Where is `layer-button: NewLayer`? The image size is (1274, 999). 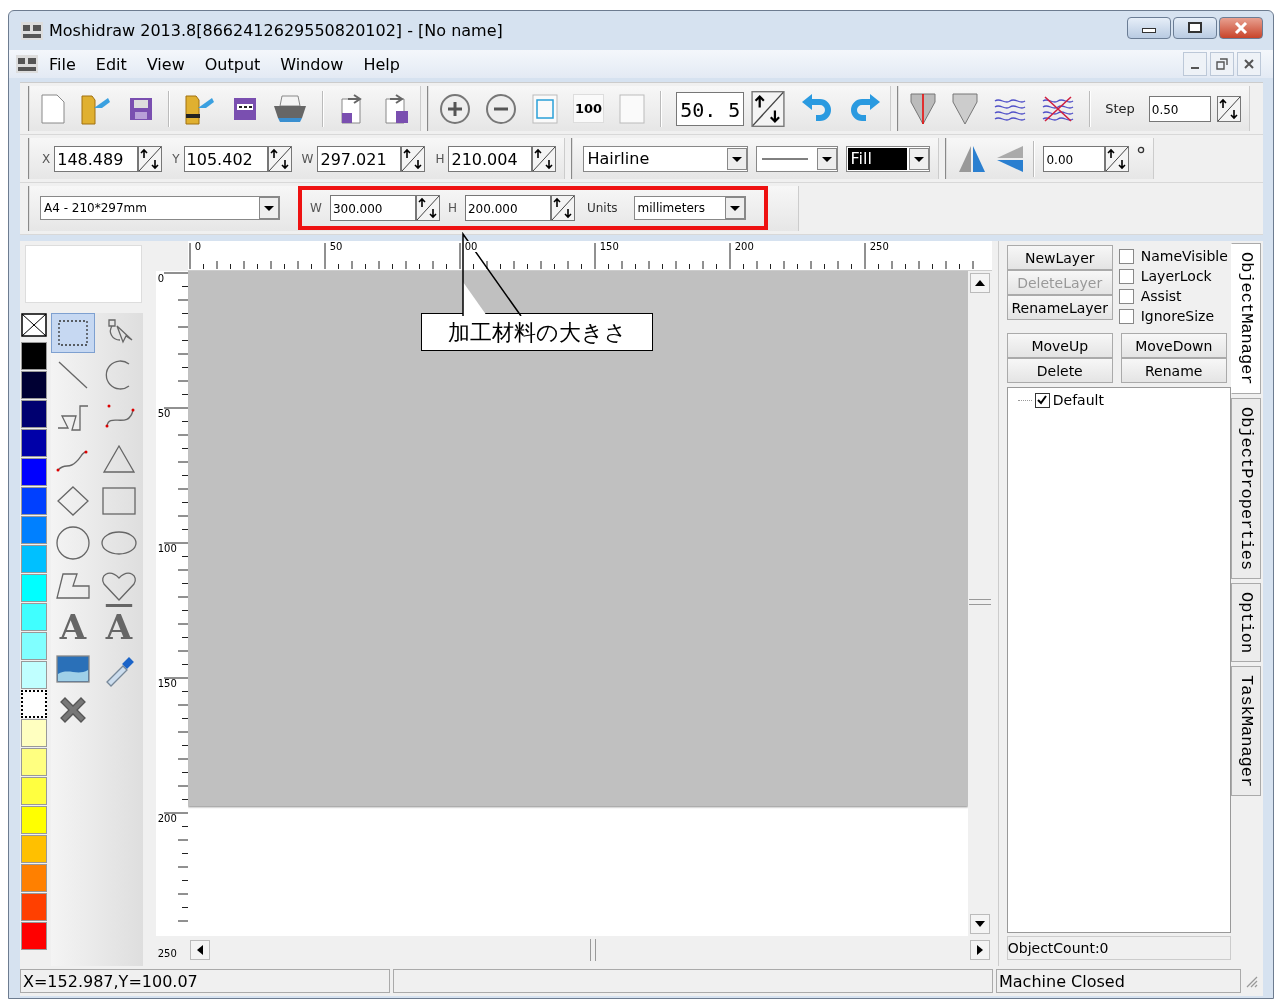
layer-button: NewLayer is located at coordinates (1059, 257).